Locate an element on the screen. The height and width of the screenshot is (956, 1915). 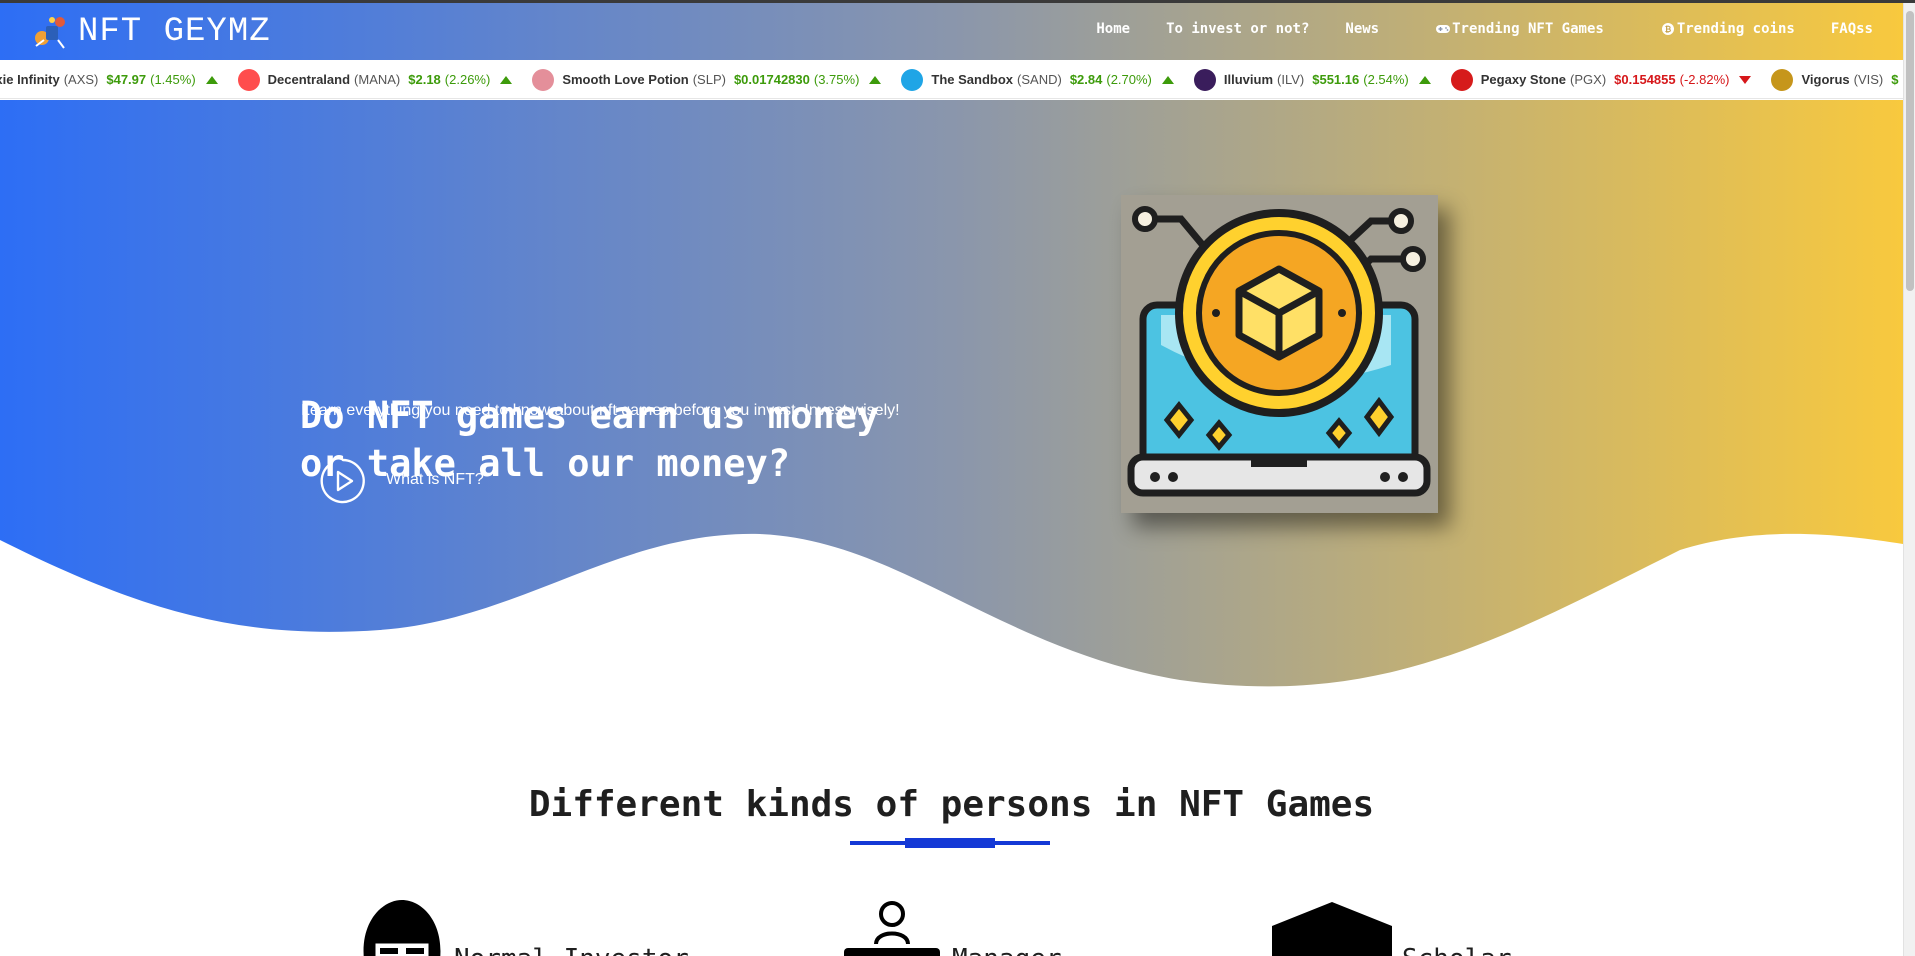
title-underline-accent is located at coordinates (950, 843).